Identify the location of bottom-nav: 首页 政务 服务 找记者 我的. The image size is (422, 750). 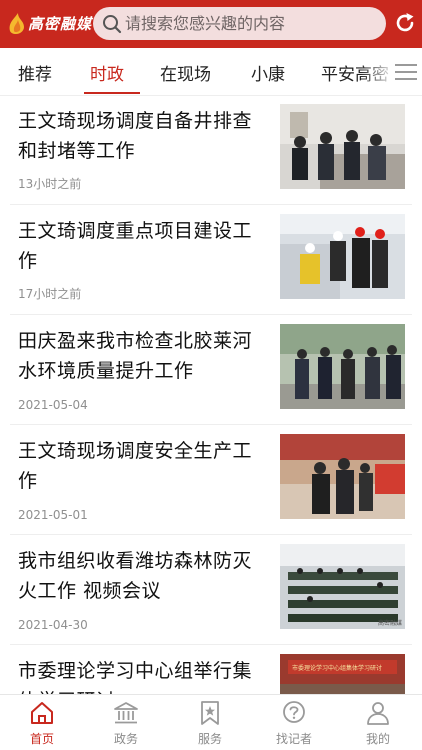
(211, 722).